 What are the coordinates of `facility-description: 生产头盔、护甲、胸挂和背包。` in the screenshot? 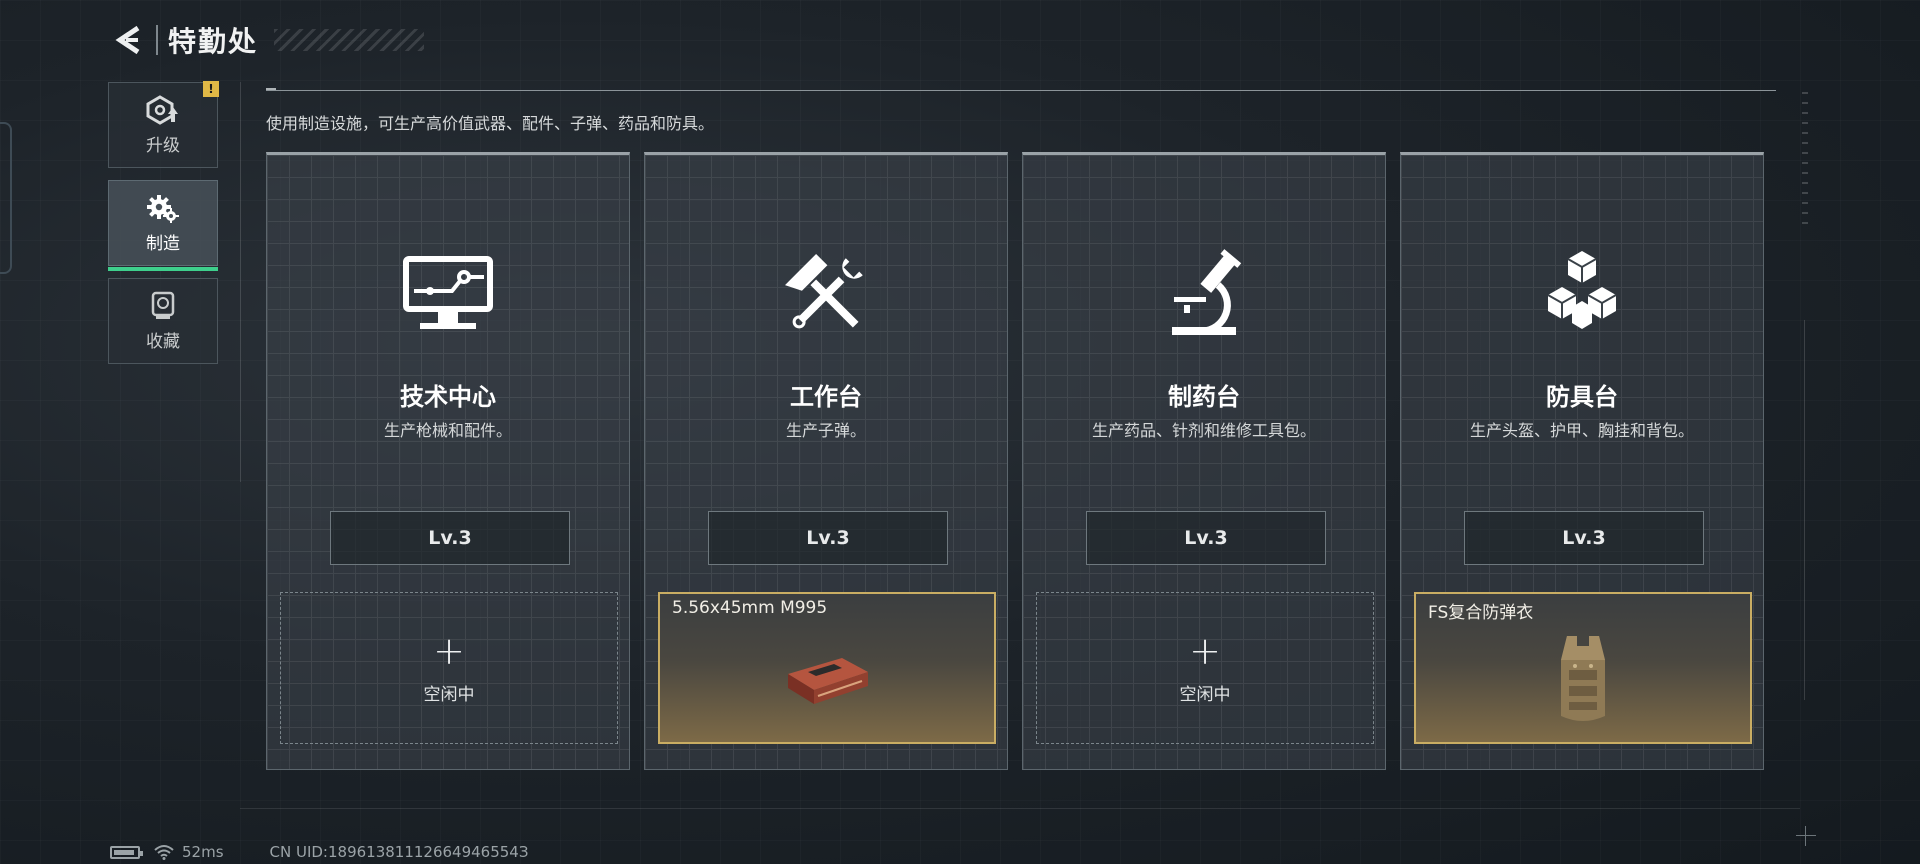 It's located at (1581, 430).